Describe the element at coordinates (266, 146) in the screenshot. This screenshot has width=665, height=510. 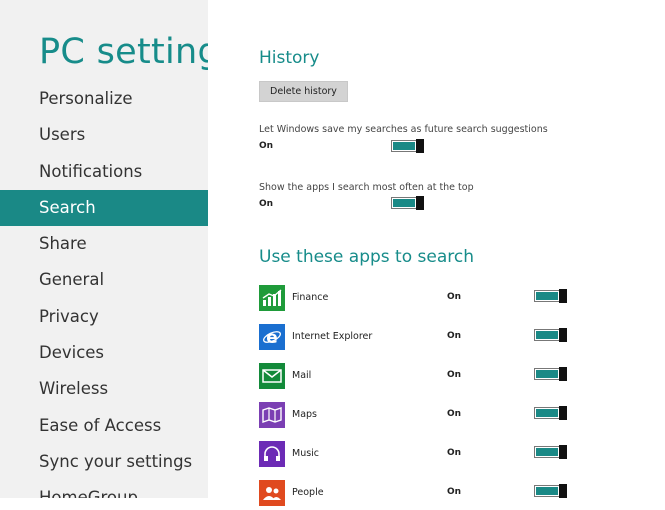
I see `save-searches-state: On` at that location.